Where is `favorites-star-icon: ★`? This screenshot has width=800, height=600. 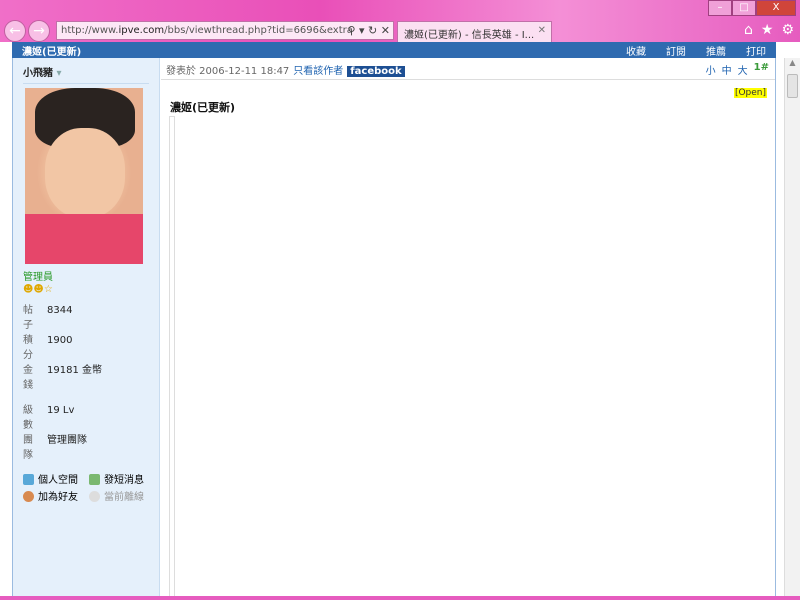 favorites-star-icon: ★ is located at coordinates (767, 30).